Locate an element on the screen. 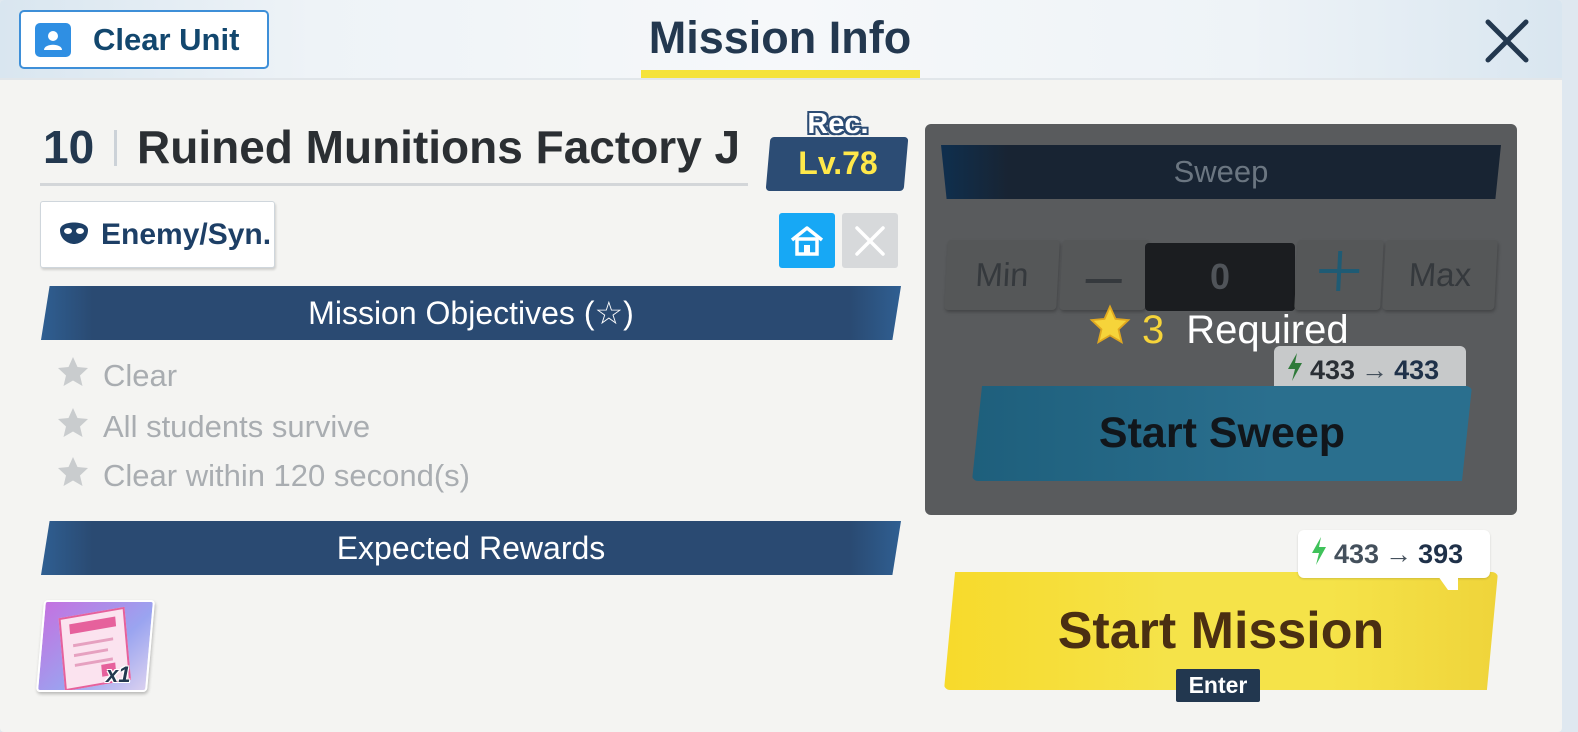 The image size is (1578, 732). sweep-max-label: Max is located at coordinates (1440, 274).